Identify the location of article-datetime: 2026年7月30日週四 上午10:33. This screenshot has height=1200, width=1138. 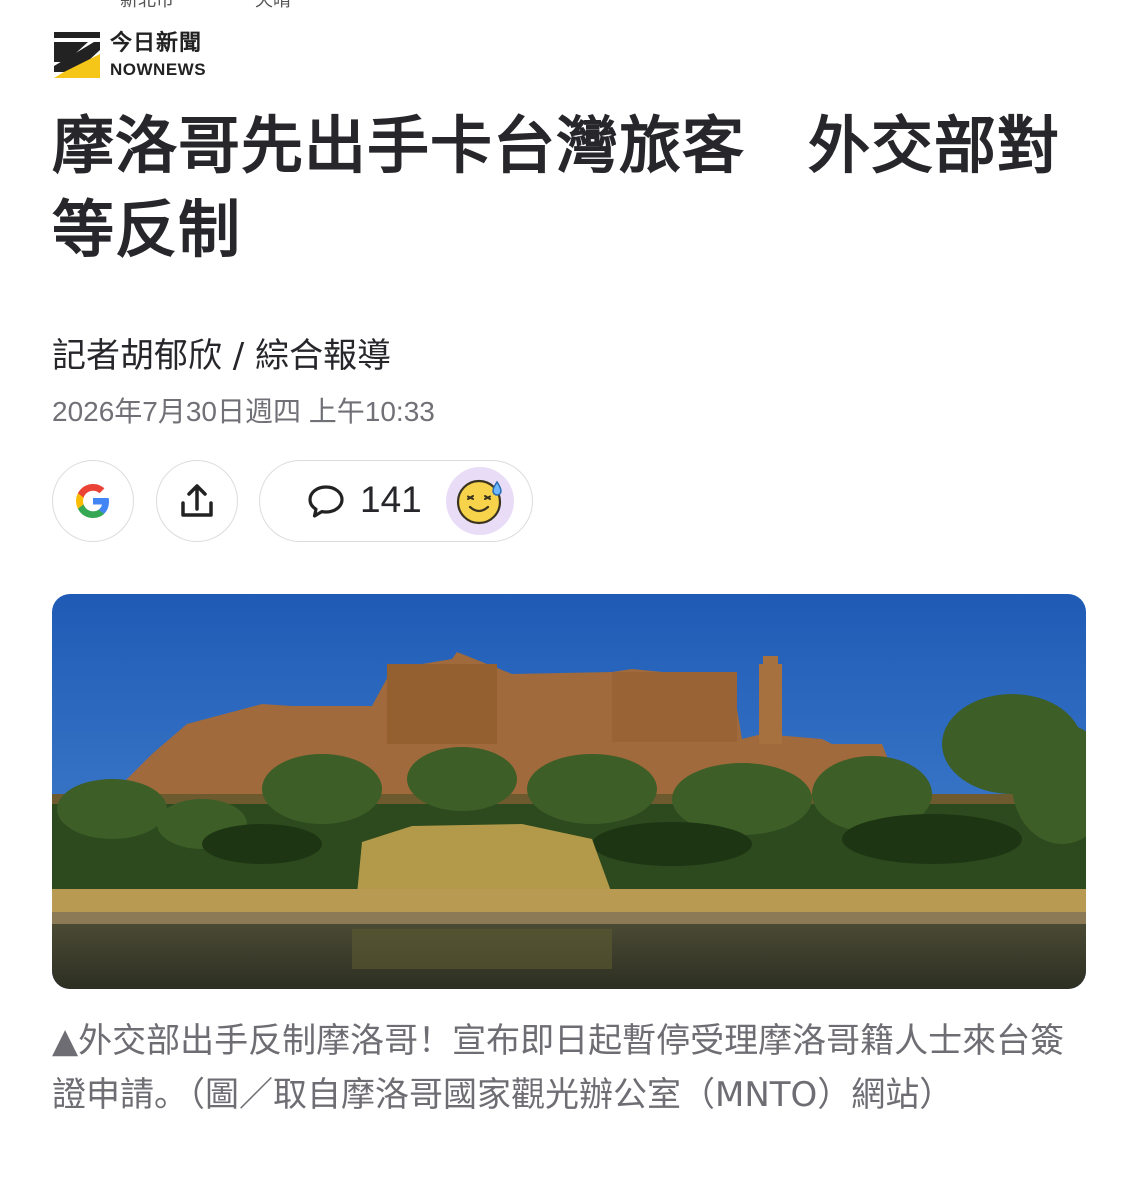
(243, 411).